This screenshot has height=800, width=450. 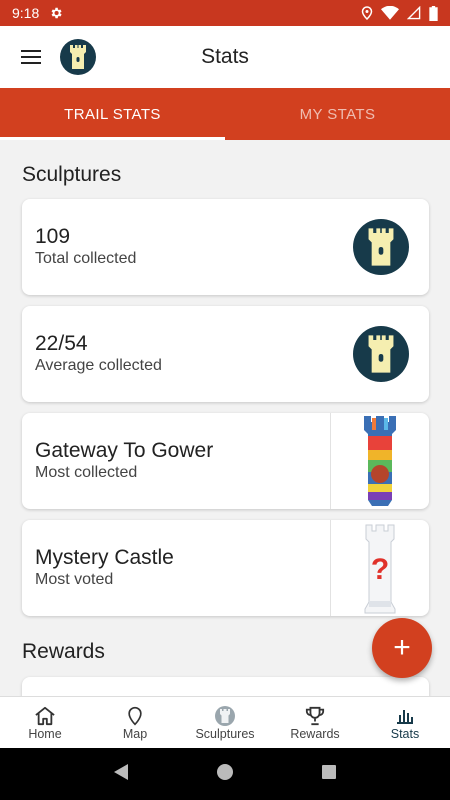 What do you see at coordinates (86, 259) in the screenshot?
I see `stat-label: Total collected` at bounding box center [86, 259].